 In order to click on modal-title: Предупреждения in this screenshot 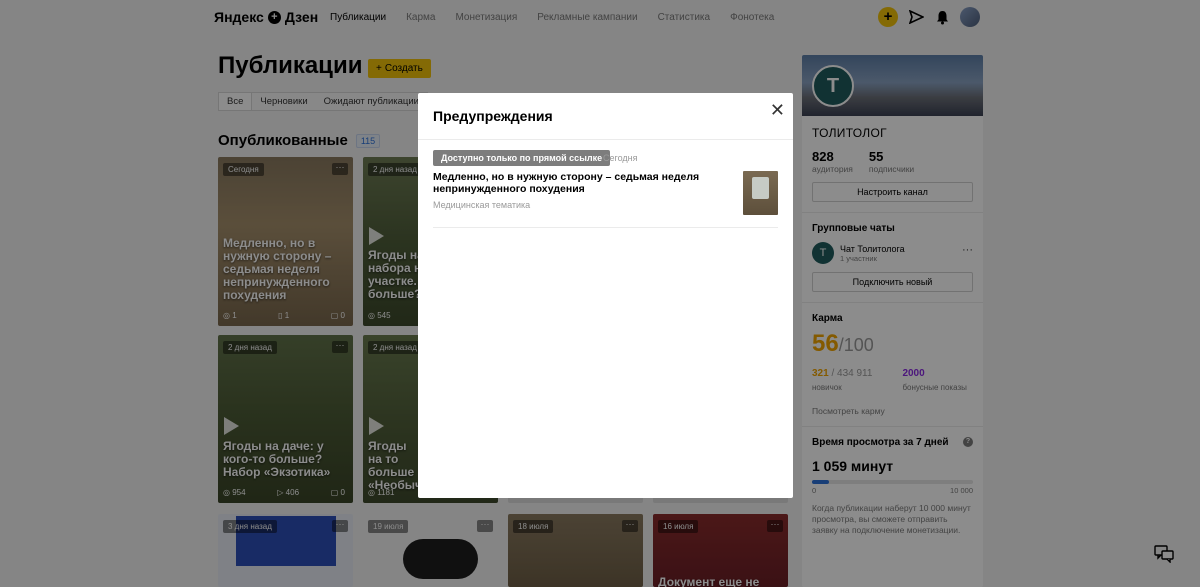, I will do `click(493, 116)`.